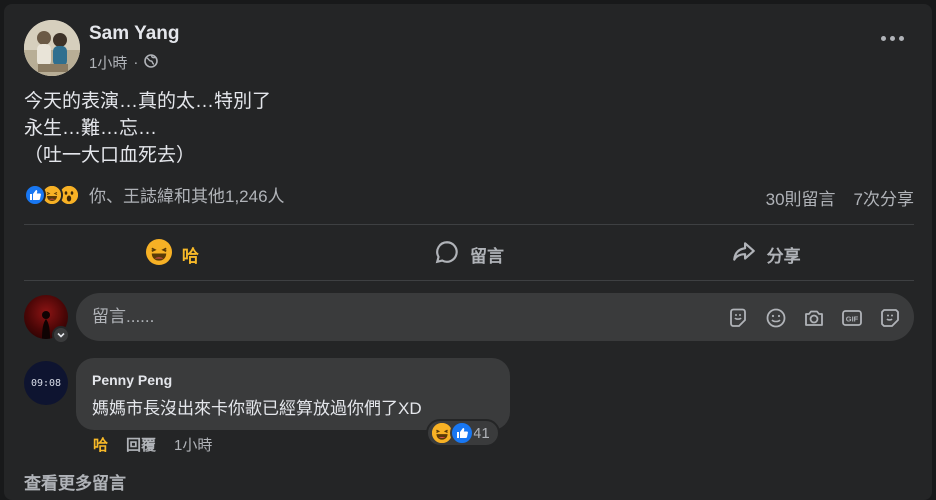 Image resolution: width=936 pixels, height=500 pixels. Describe the element at coordinates (294, 380) in the screenshot. I see `comment-author: Penny Peng` at that location.